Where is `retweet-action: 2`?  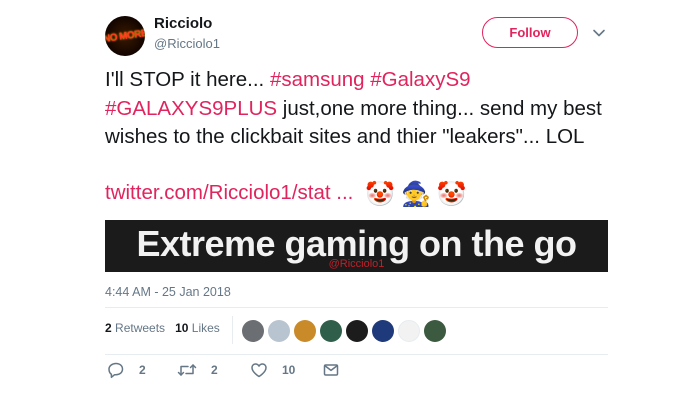 retweet-action: 2 is located at coordinates (213, 370).